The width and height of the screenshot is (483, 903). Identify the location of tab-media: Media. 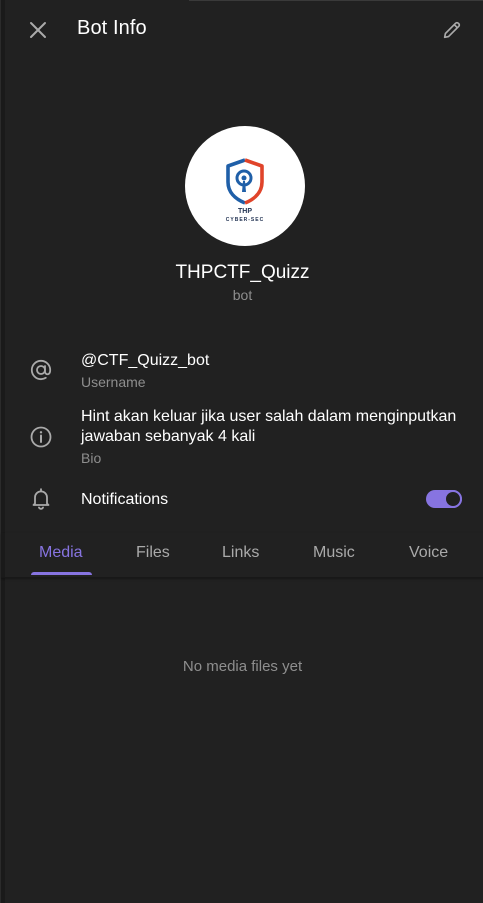
(61, 553).